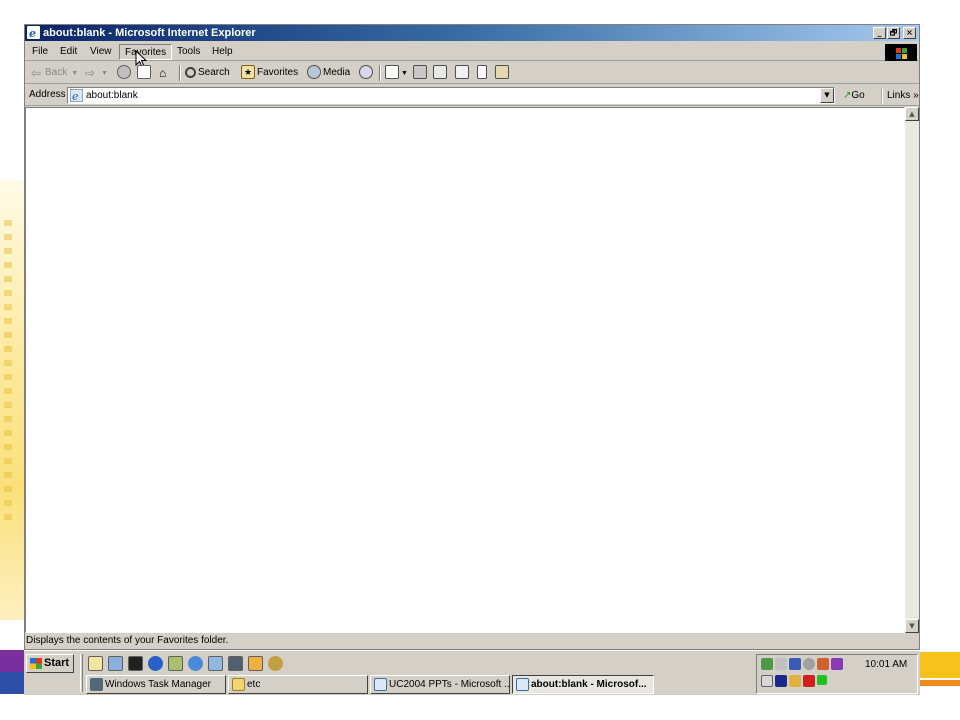 The width and height of the screenshot is (960, 720). I want to click on history-button, so click(367, 73).